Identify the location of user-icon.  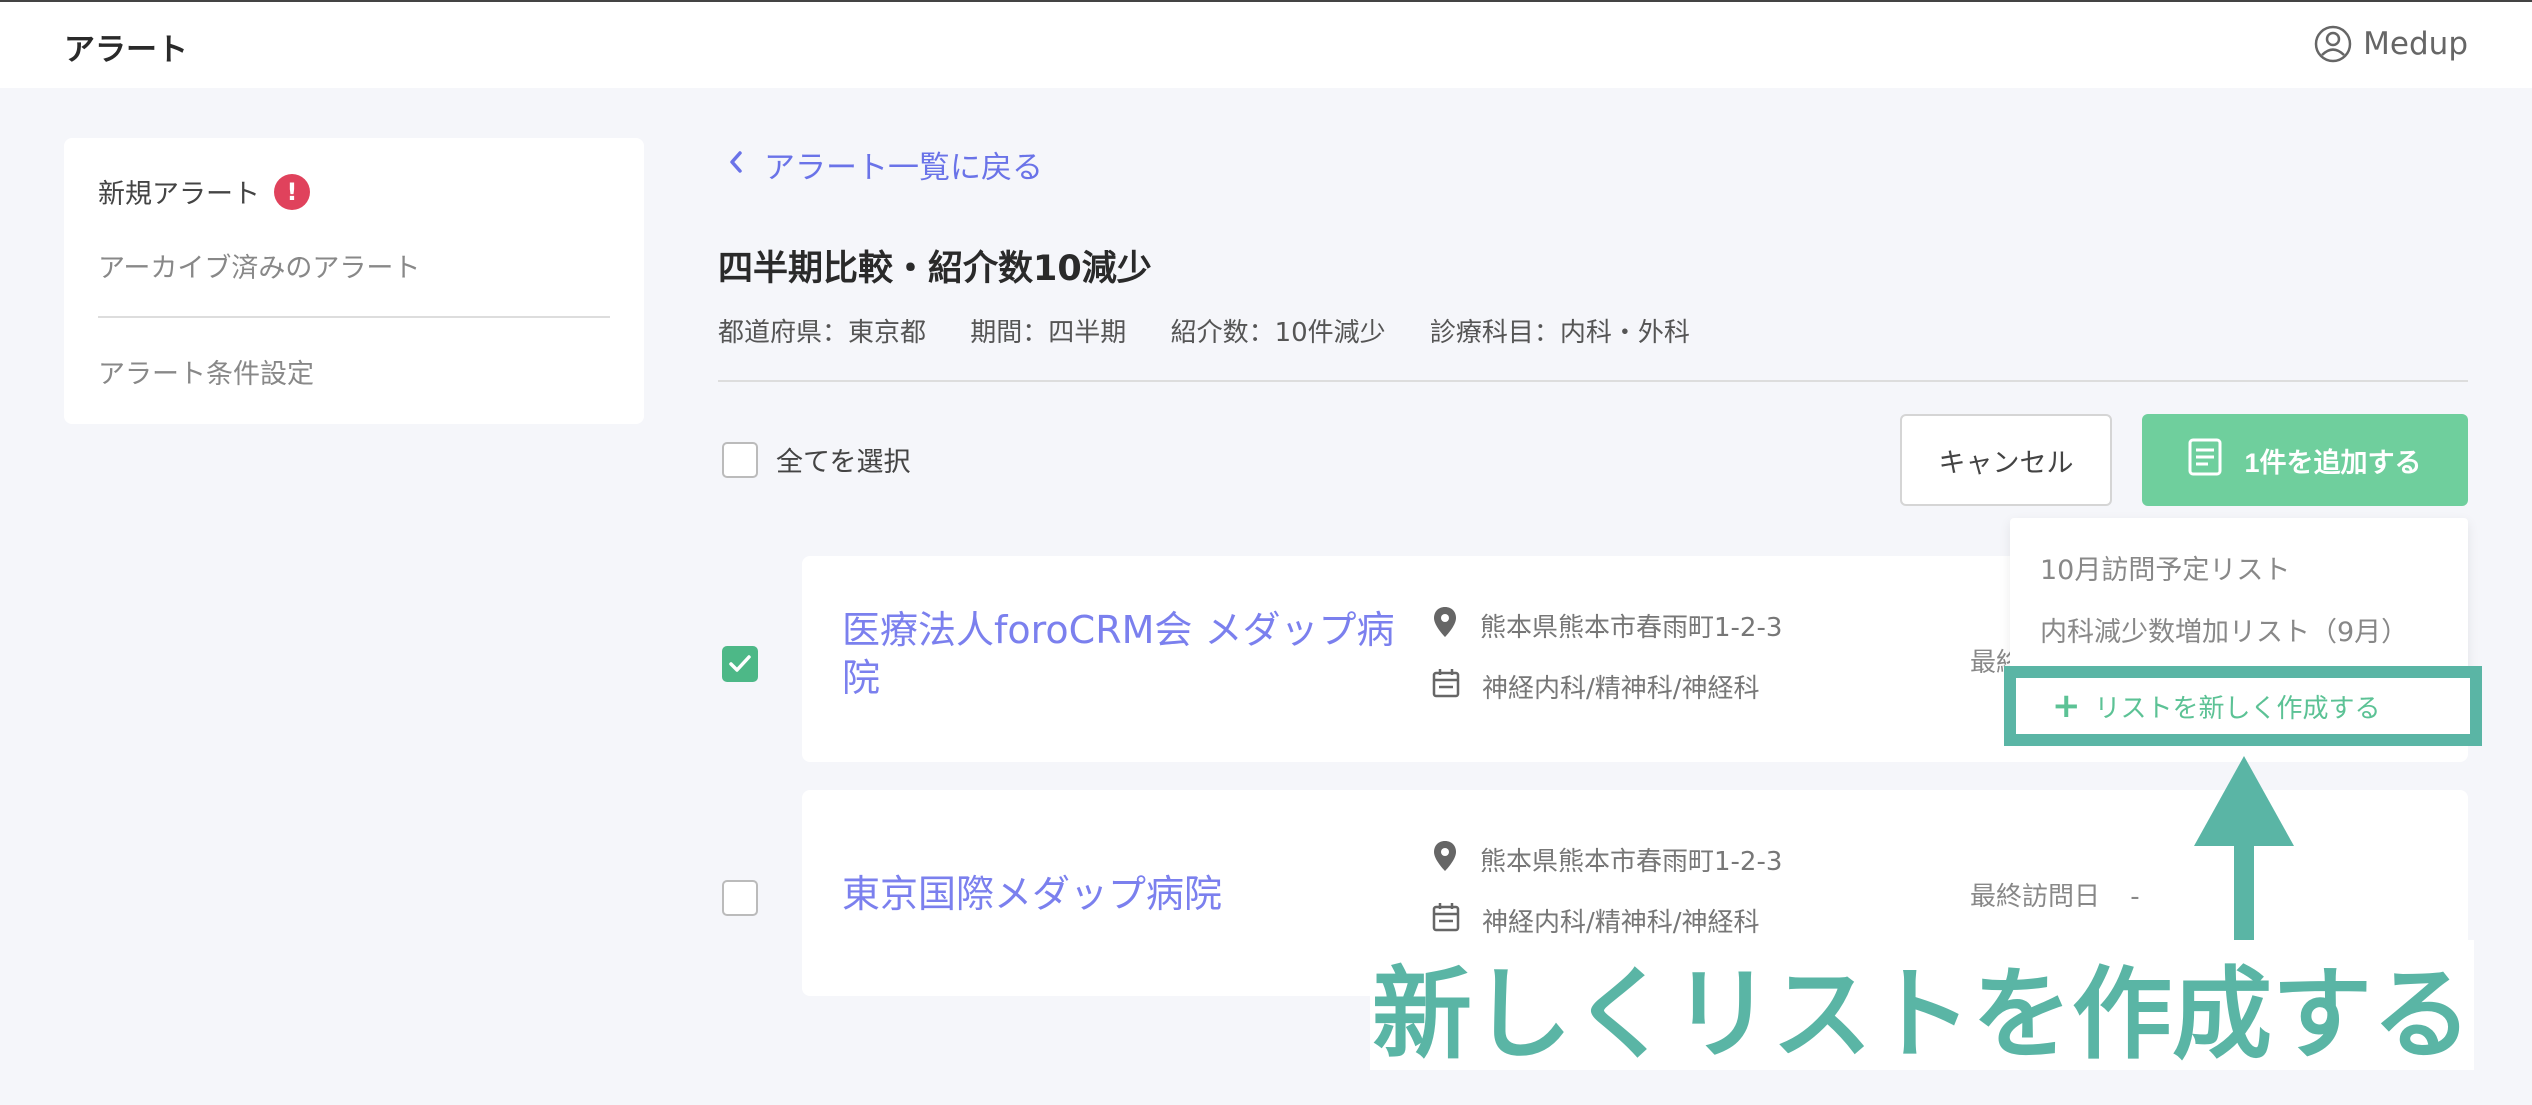
(2333, 44).